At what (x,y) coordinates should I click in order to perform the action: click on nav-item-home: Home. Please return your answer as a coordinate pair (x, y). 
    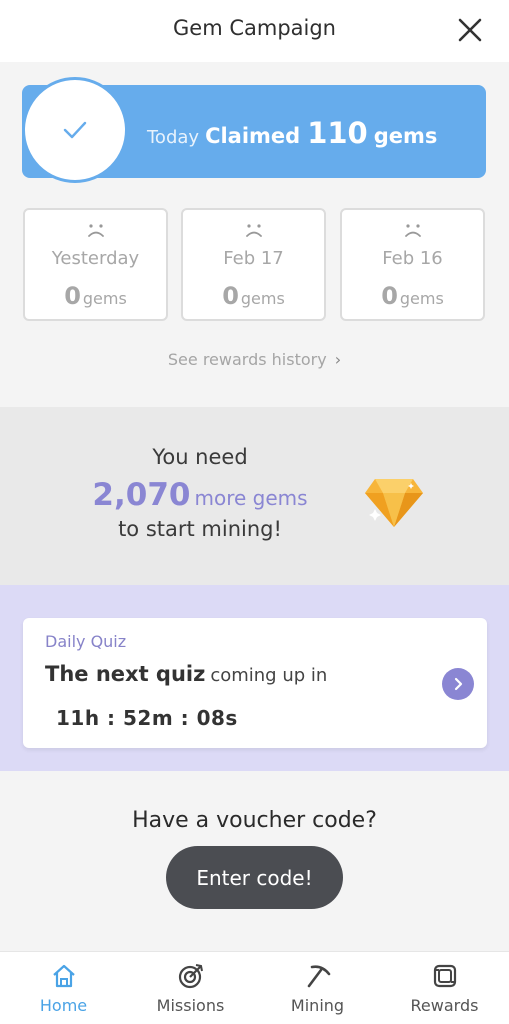
    Looking at the image, I should click on (63, 987).